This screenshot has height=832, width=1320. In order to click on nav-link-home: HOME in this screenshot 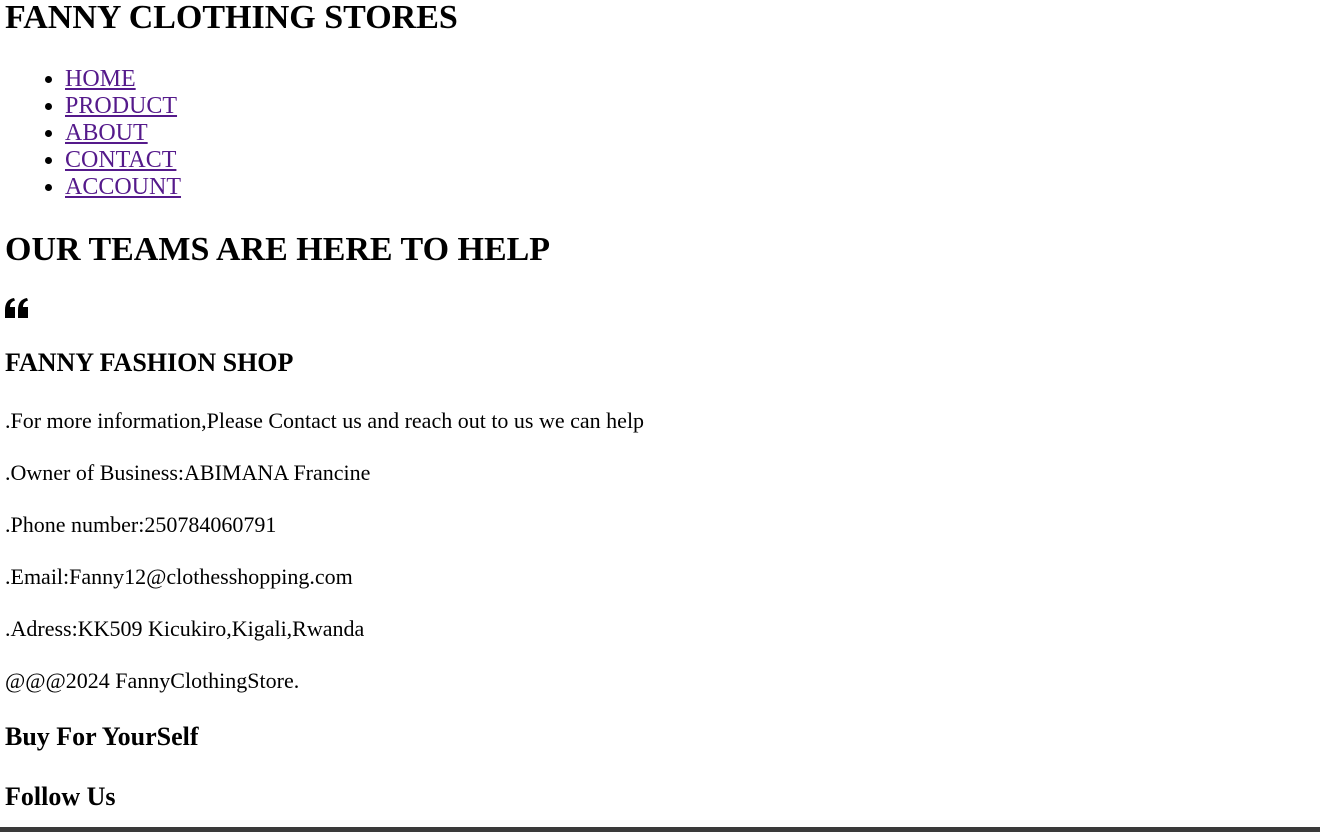, I will do `click(100, 79)`.